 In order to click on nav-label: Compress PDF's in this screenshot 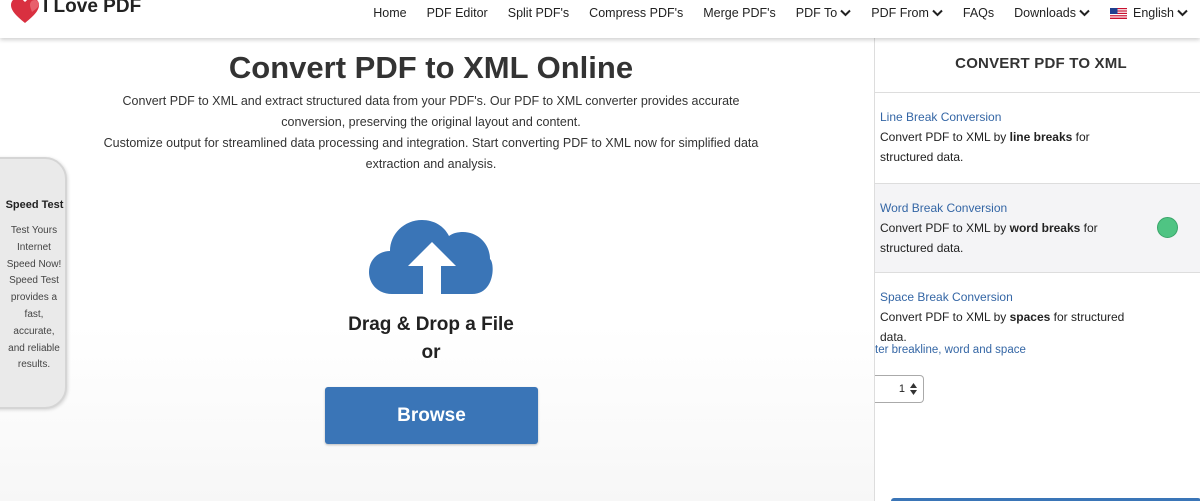, I will do `click(636, 13)`.